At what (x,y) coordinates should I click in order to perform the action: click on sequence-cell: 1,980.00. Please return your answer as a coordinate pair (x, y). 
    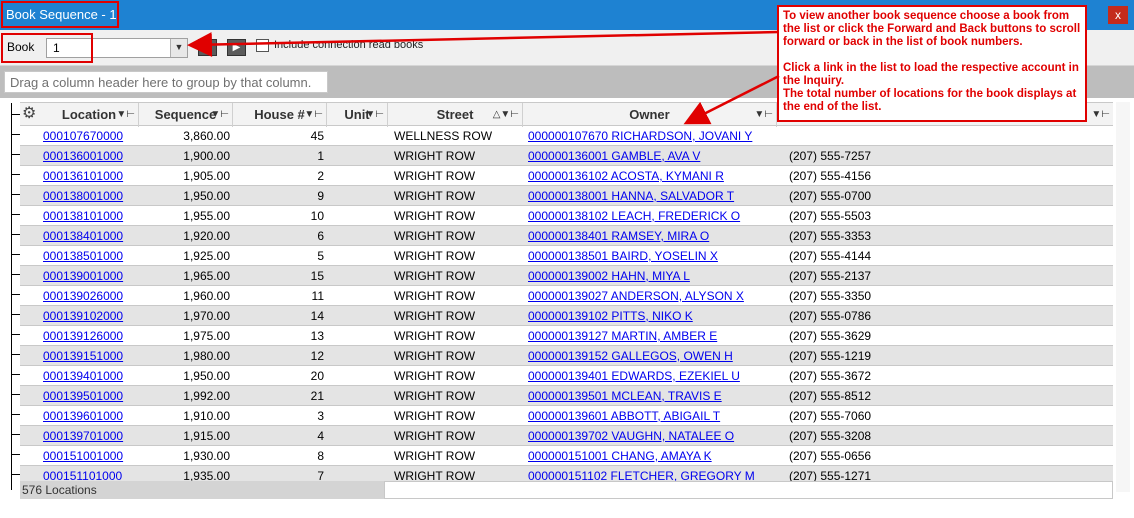
    Looking at the image, I should click on (206, 356).